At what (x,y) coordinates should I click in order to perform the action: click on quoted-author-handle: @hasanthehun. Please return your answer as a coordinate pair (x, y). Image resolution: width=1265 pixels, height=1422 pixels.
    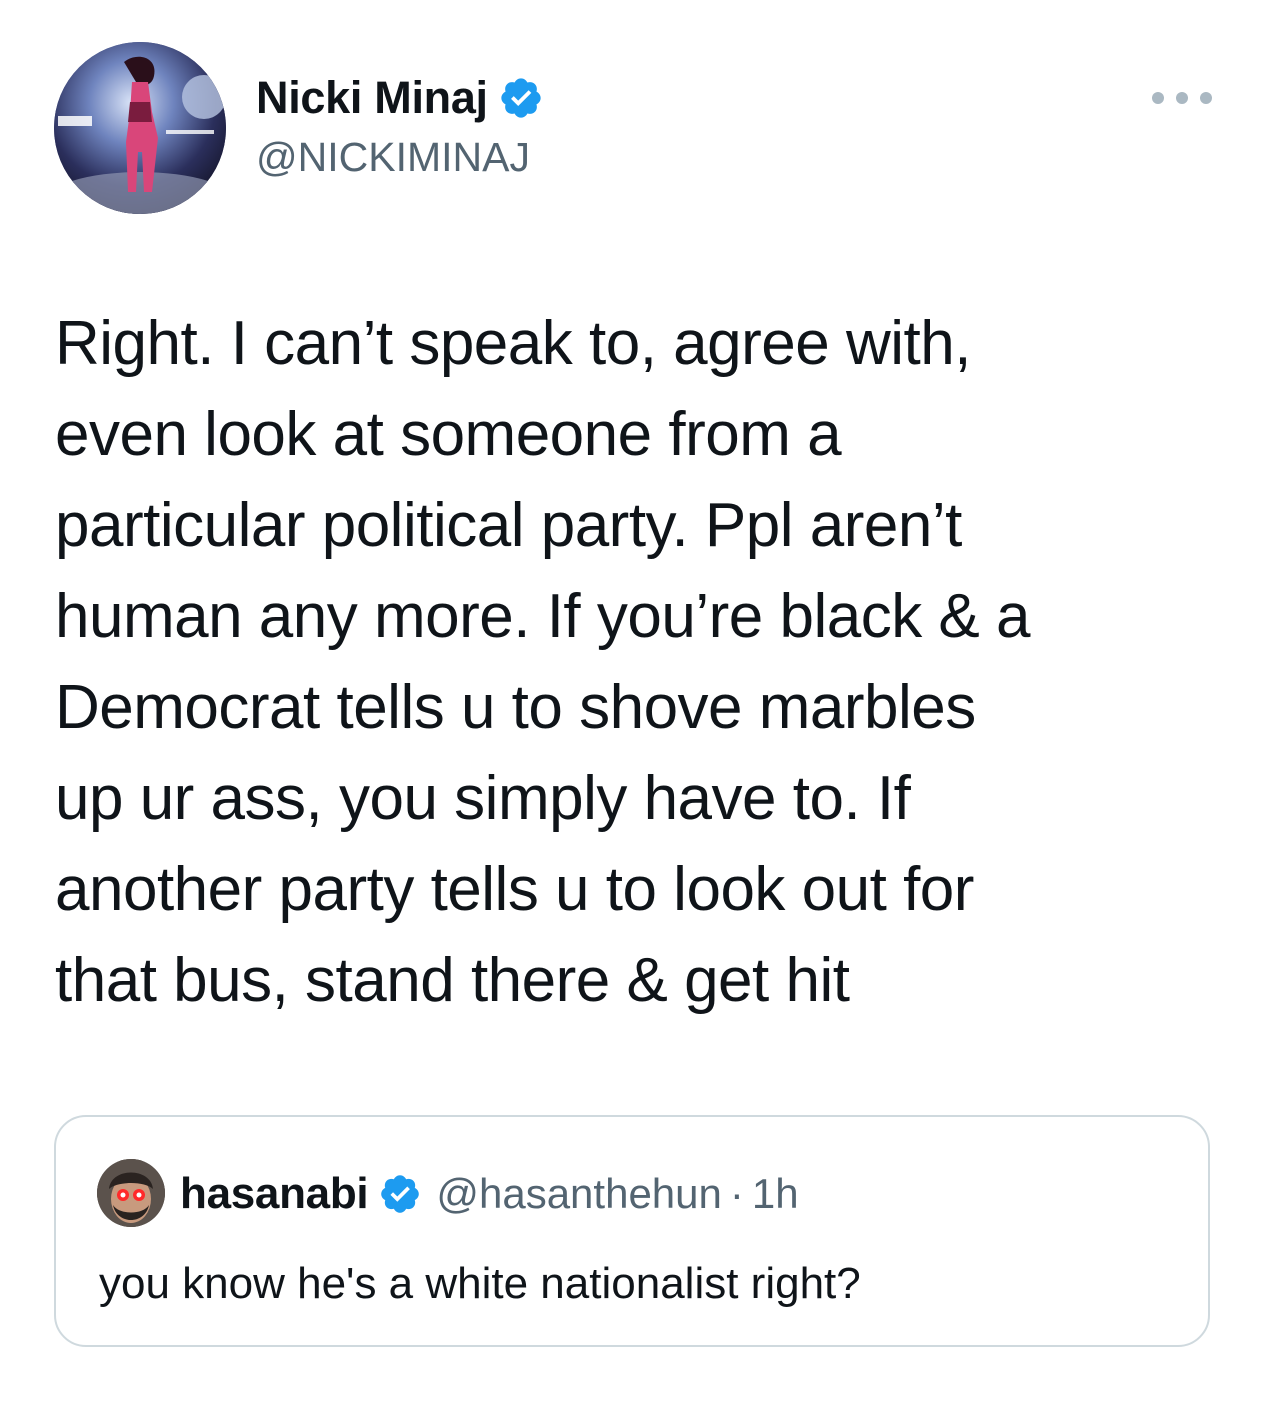
    Looking at the image, I should click on (579, 1194).